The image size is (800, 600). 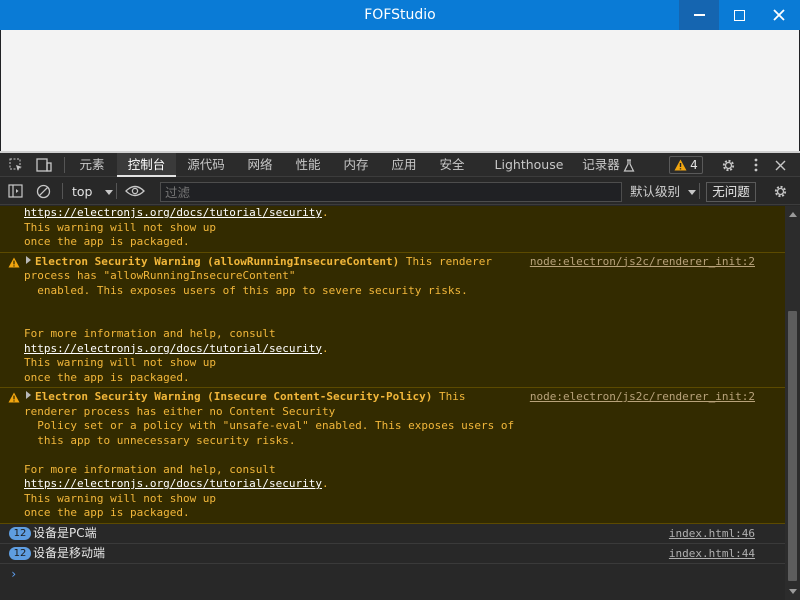 What do you see at coordinates (452, 165) in the screenshot?
I see `tab-security: 安全` at bounding box center [452, 165].